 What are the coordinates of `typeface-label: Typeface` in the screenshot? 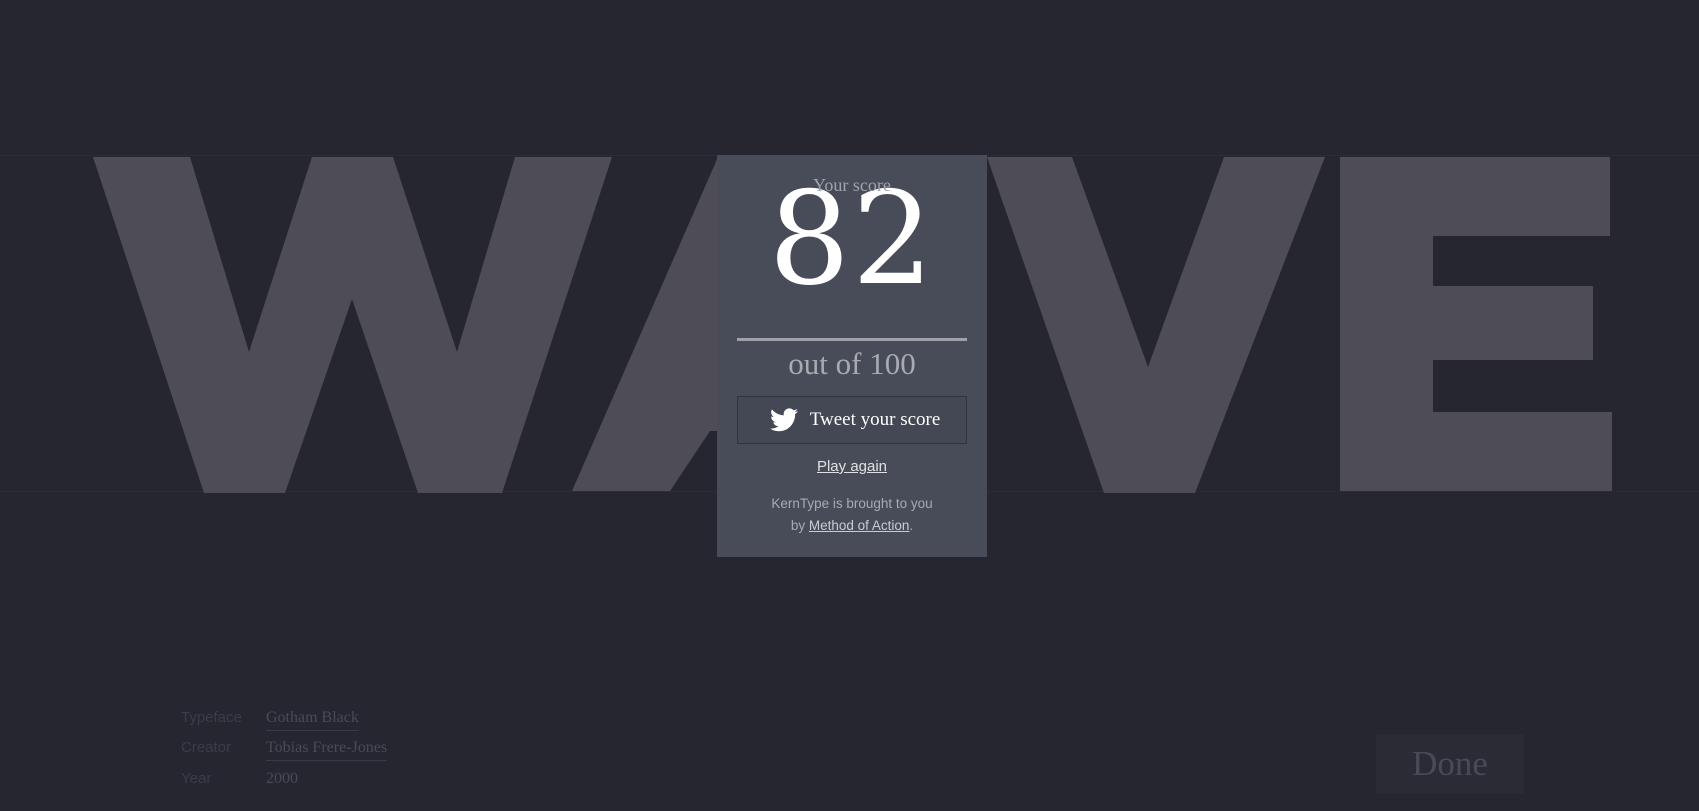 It's located at (211, 717).